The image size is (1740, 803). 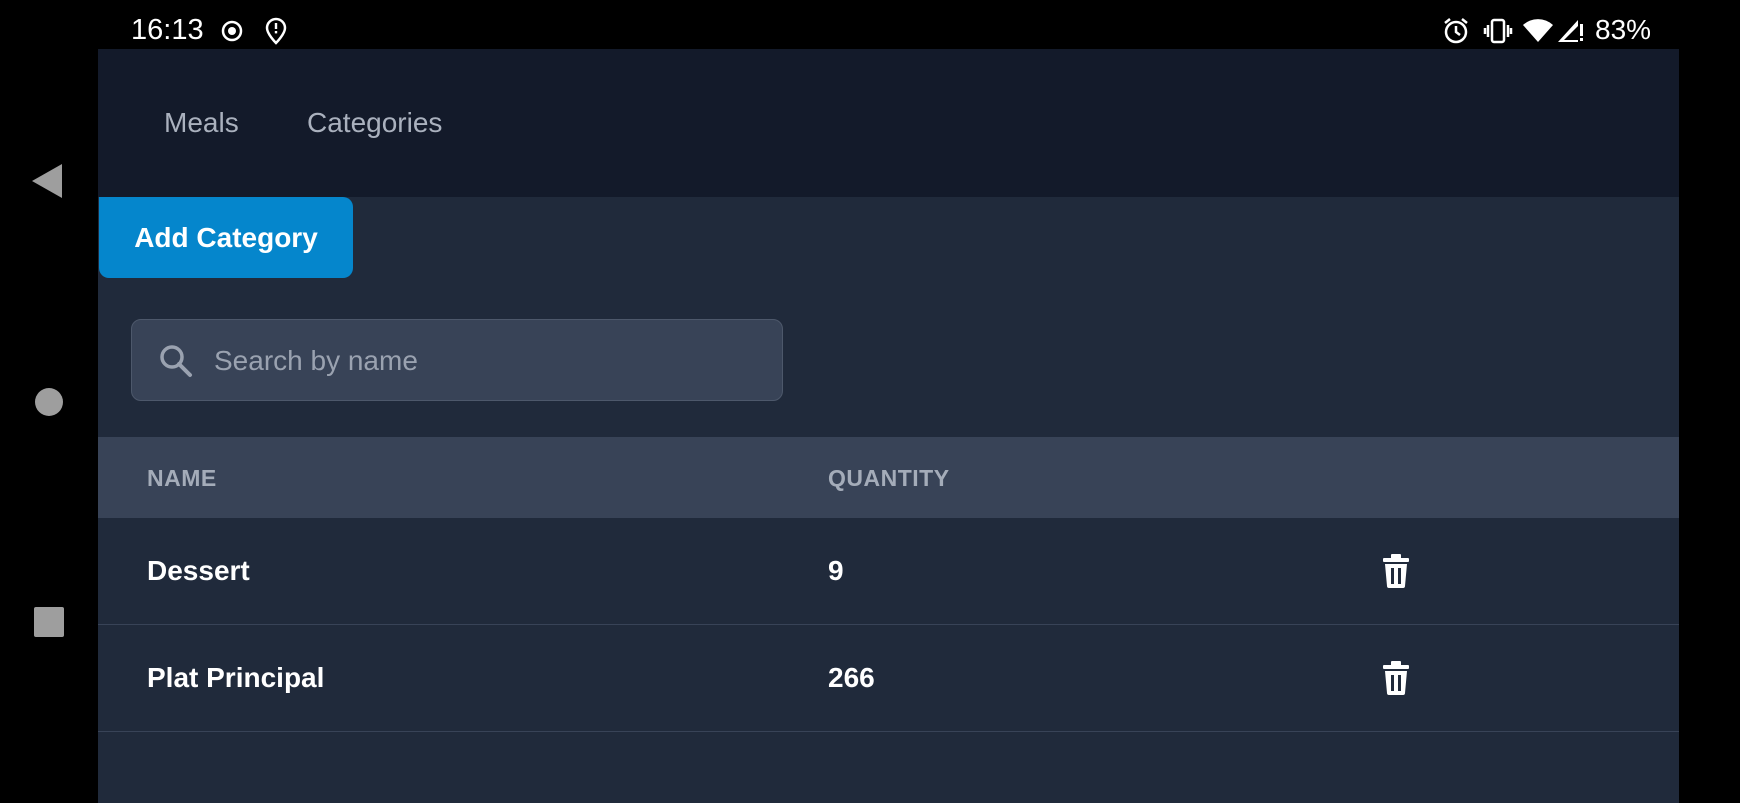 I want to click on signal-icon, so click(x=1570, y=31).